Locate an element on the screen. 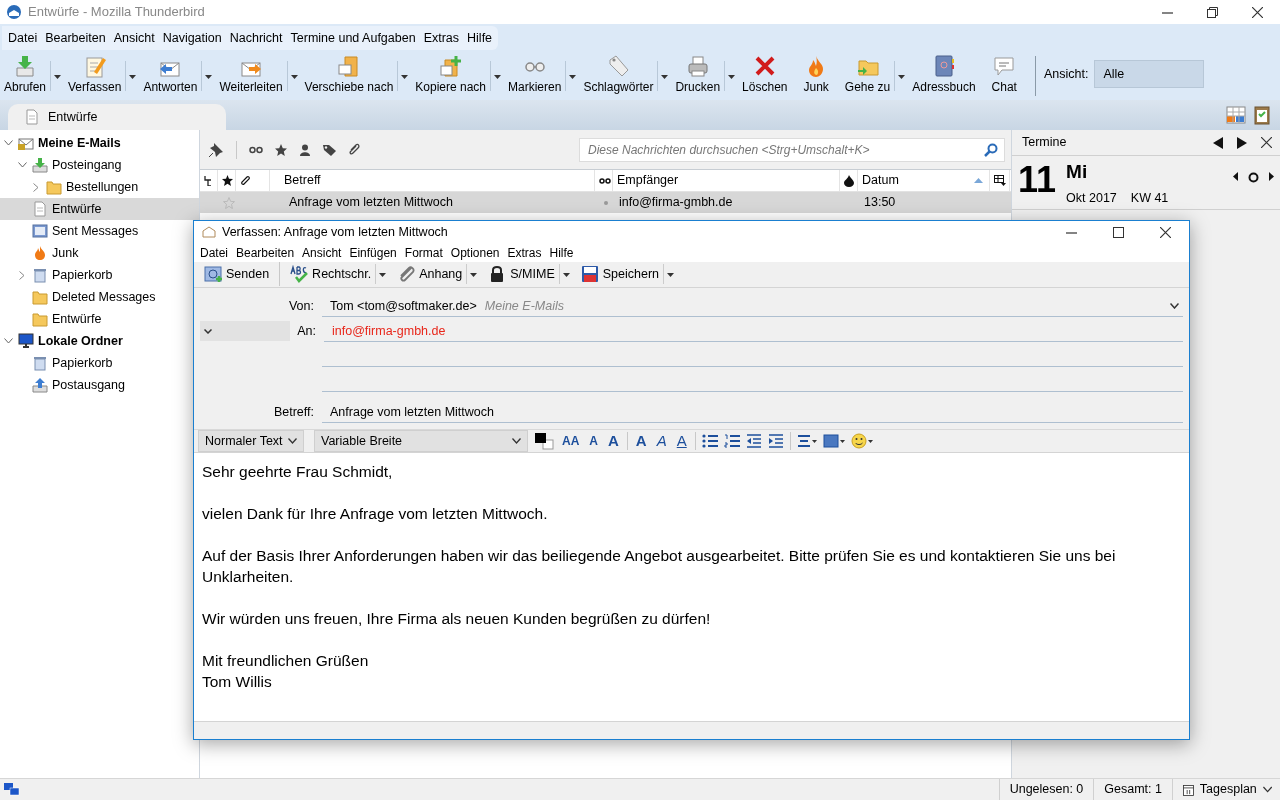 This screenshot has height=800, width=1280. folder-item: Posteingang is located at coordinates (99, 165).